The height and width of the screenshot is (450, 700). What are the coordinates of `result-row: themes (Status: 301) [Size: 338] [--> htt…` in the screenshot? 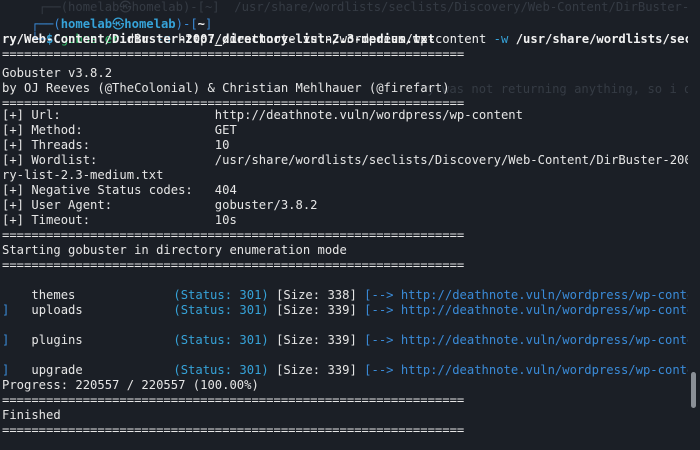 It's located at (345, 287).